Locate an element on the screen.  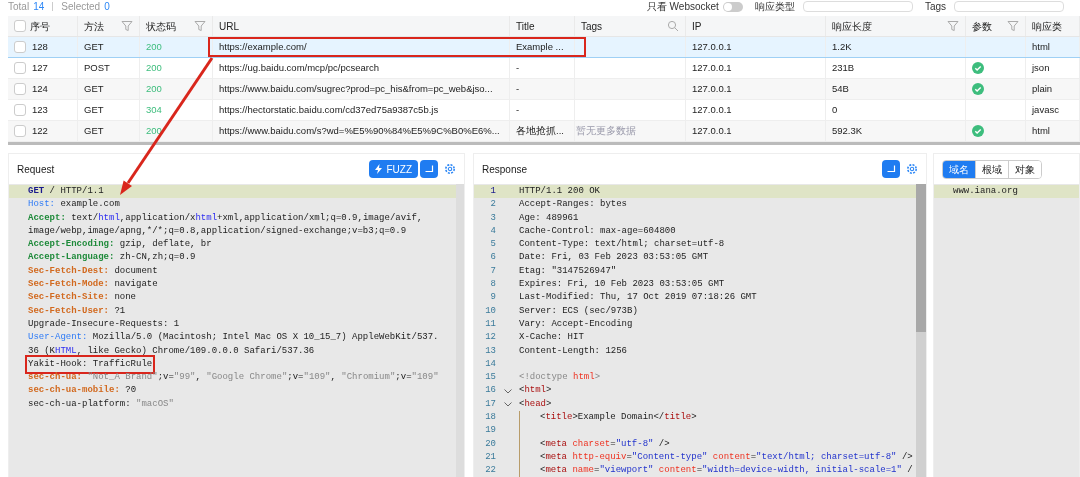
table-cell-text: plain is located at coordinates (1042, 88).